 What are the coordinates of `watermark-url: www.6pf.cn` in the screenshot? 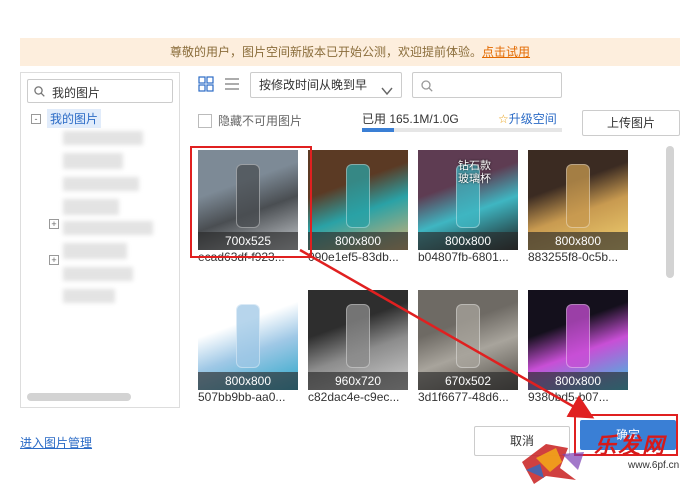 It's located at (654, 465).